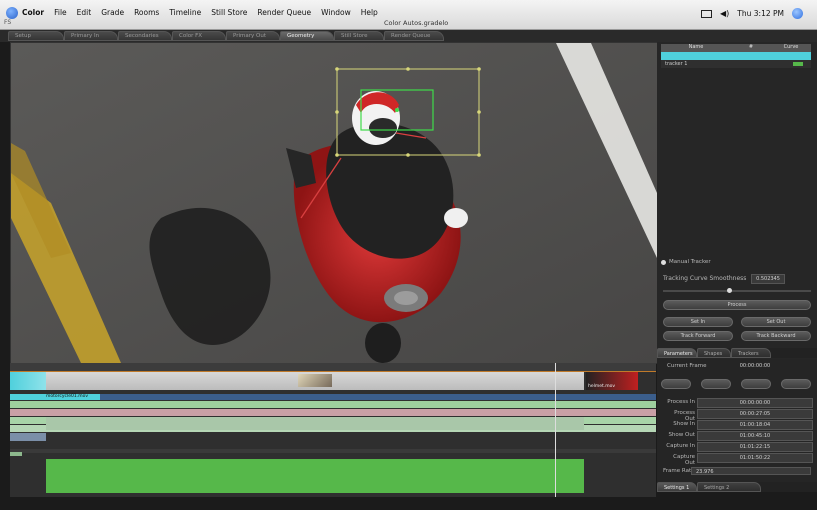 This screenshot has height=510, width=817. I want to click on frame-rate-label: Frame Rate, so click(679, 471).